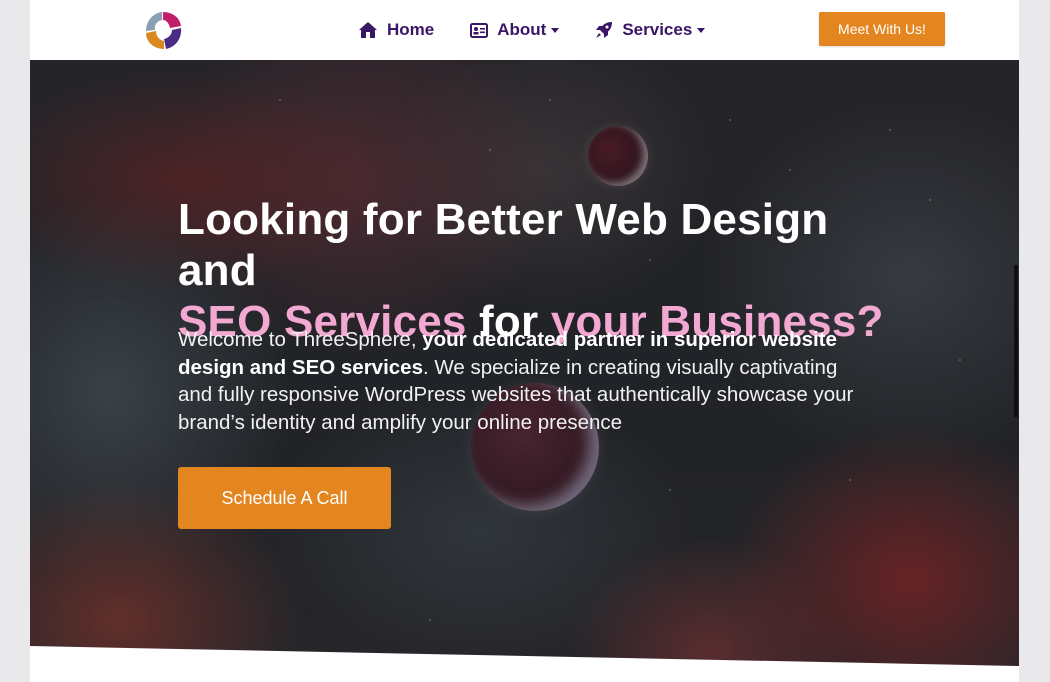 The image size is (1050, 682). What do you see at coordinates (411, 29) in the screenshot?
I see `nav-label-home: Home` at bounding box center [411, 29].